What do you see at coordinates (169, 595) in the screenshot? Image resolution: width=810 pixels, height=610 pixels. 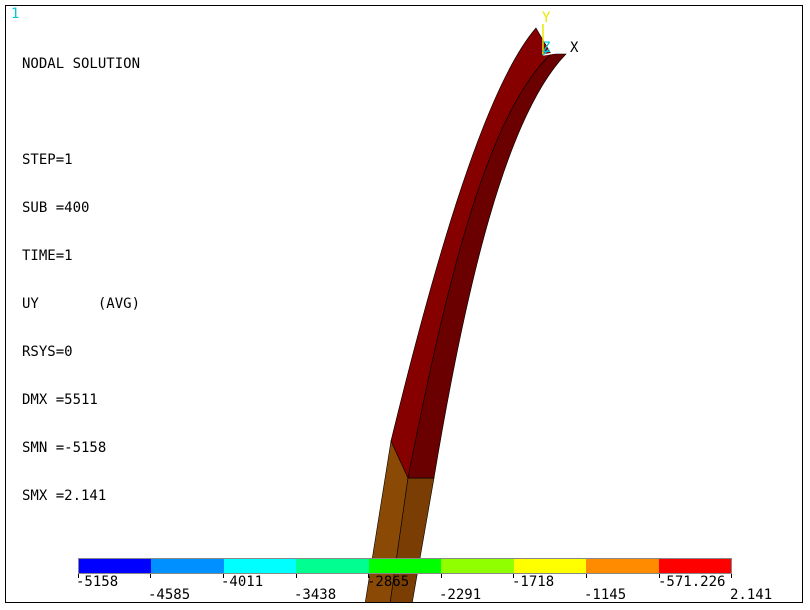 I see `legend-label-bottom-1: -4585` at bounding box center [169, 595].